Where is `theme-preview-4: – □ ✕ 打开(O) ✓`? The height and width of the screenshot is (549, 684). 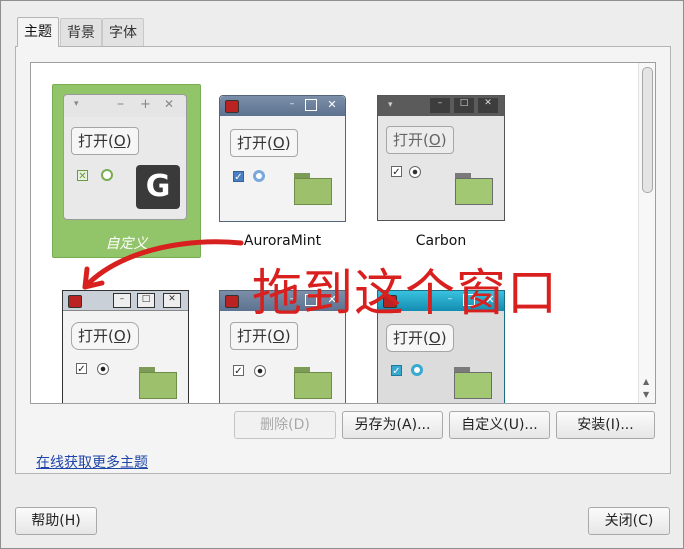
theme-preview-4: – □ ✕ 打开(O) ✓ is located at coordinates (125, 346).